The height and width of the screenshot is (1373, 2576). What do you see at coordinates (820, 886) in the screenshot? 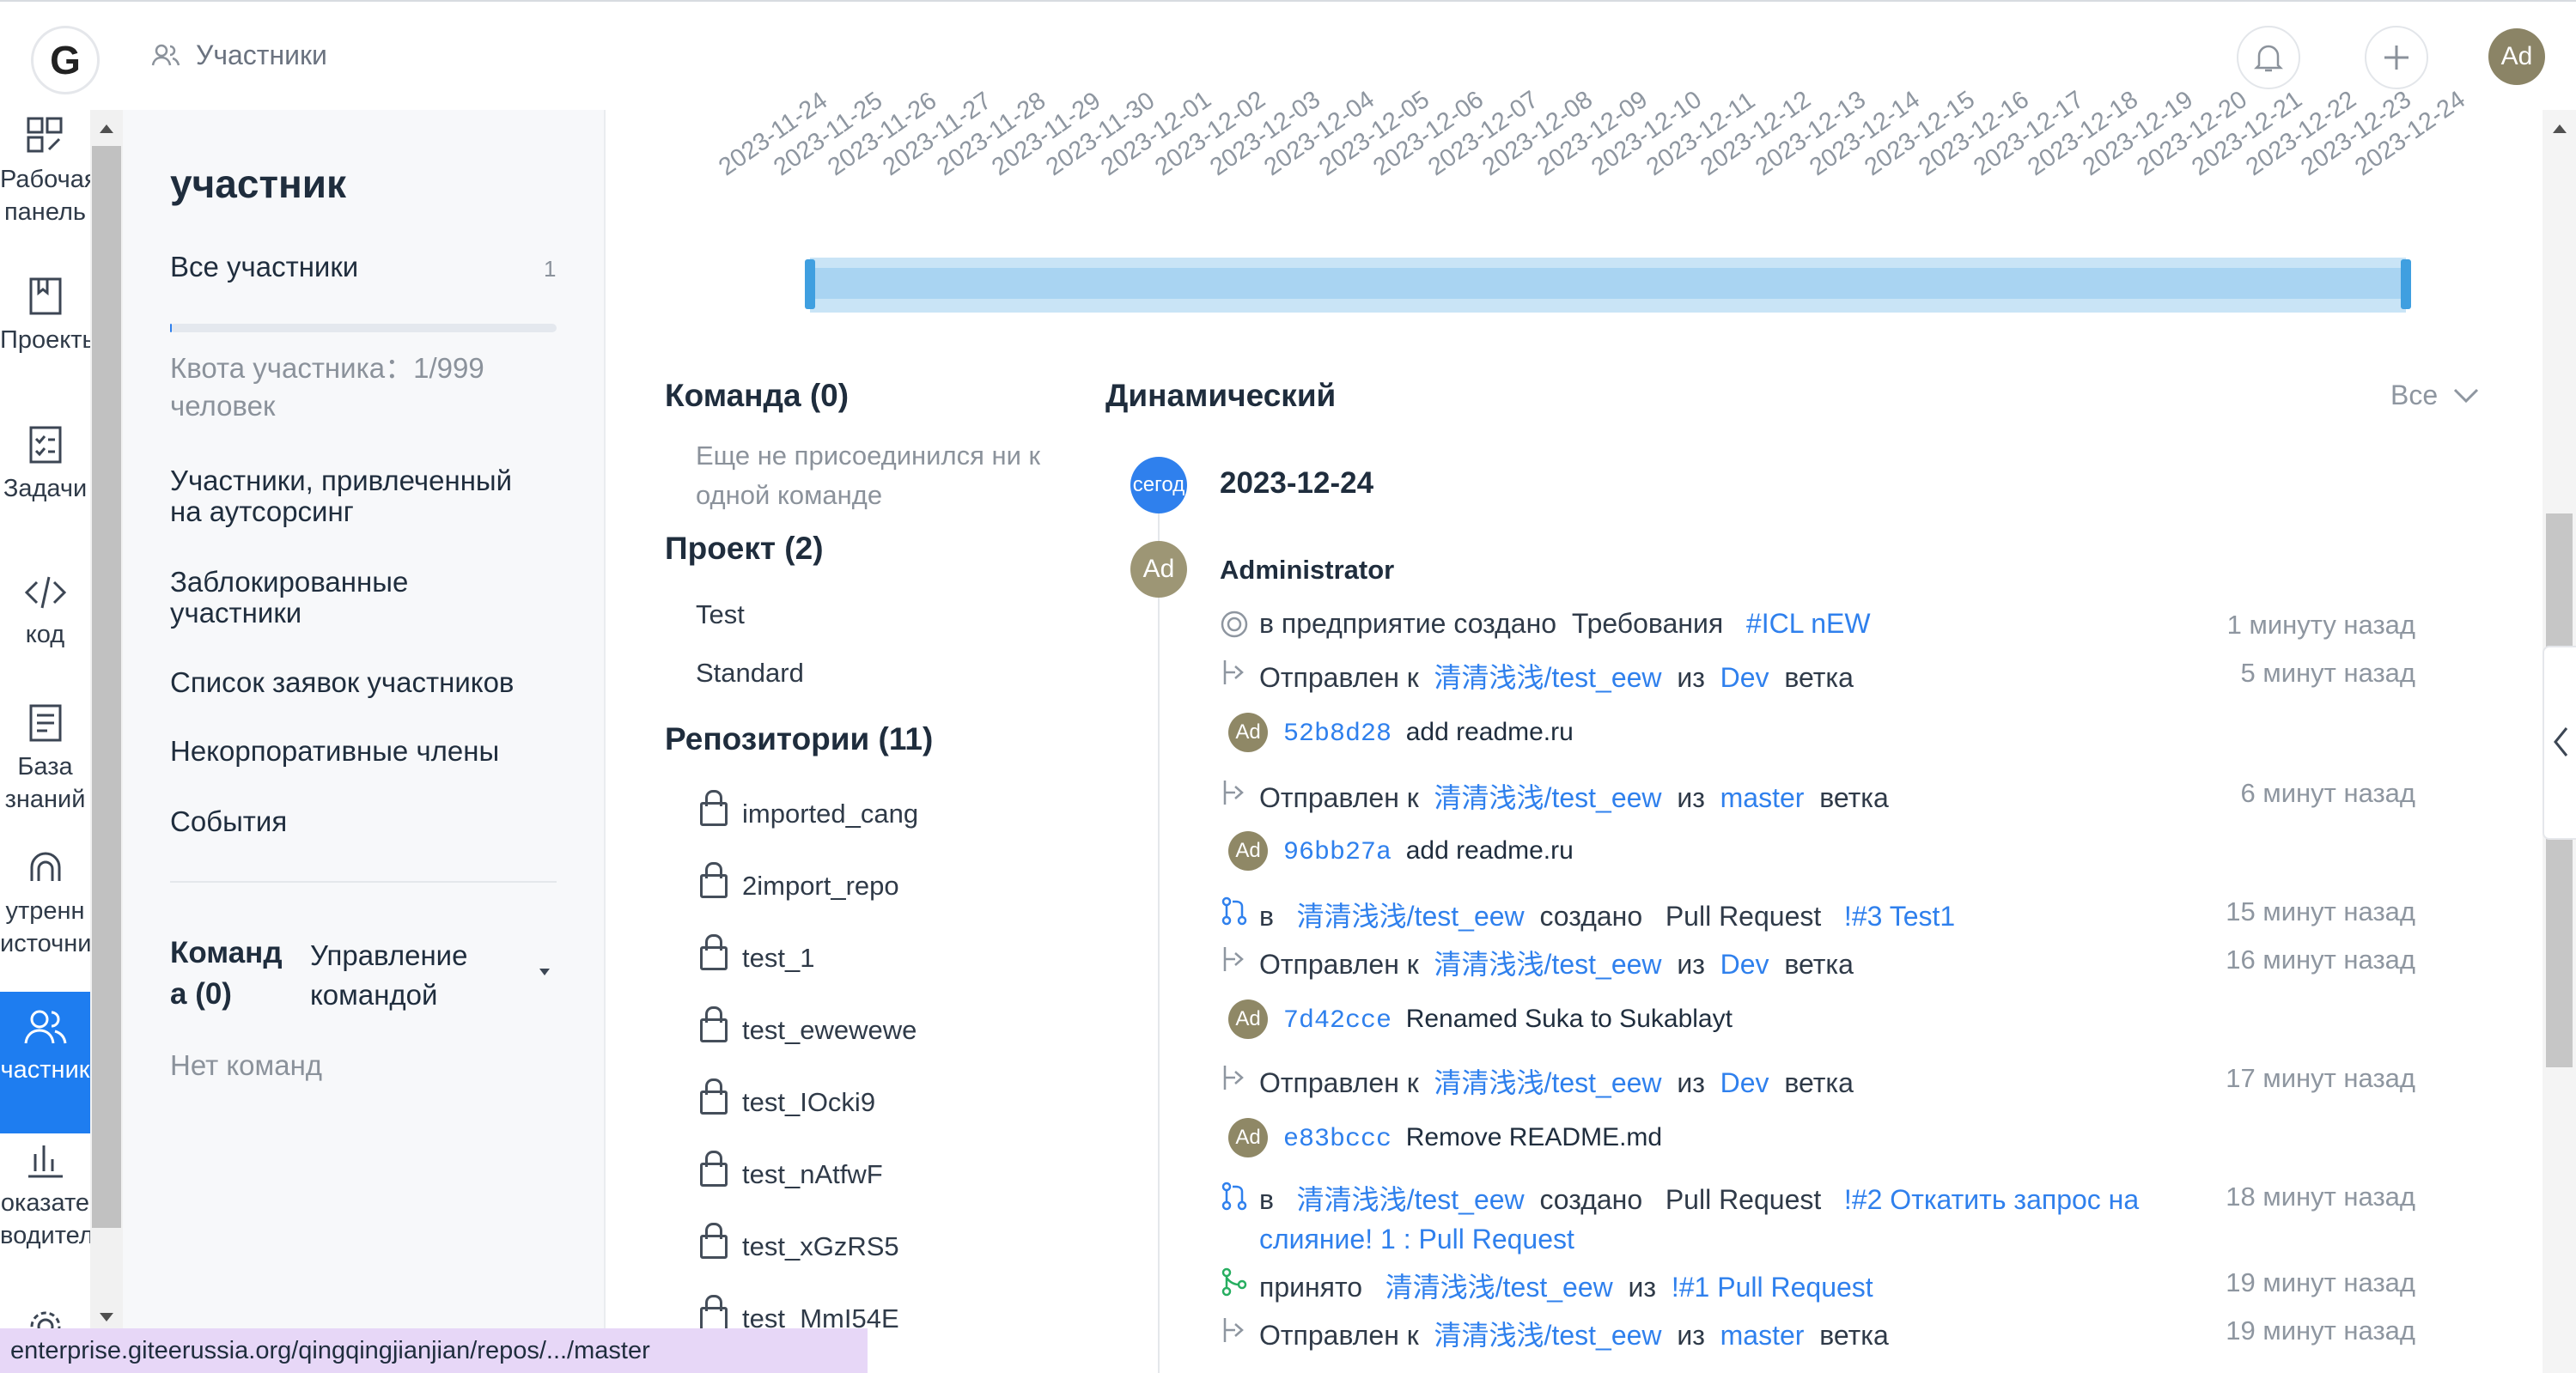
I see `repo-item: 2import_repo` at bounding box center [820, 886].